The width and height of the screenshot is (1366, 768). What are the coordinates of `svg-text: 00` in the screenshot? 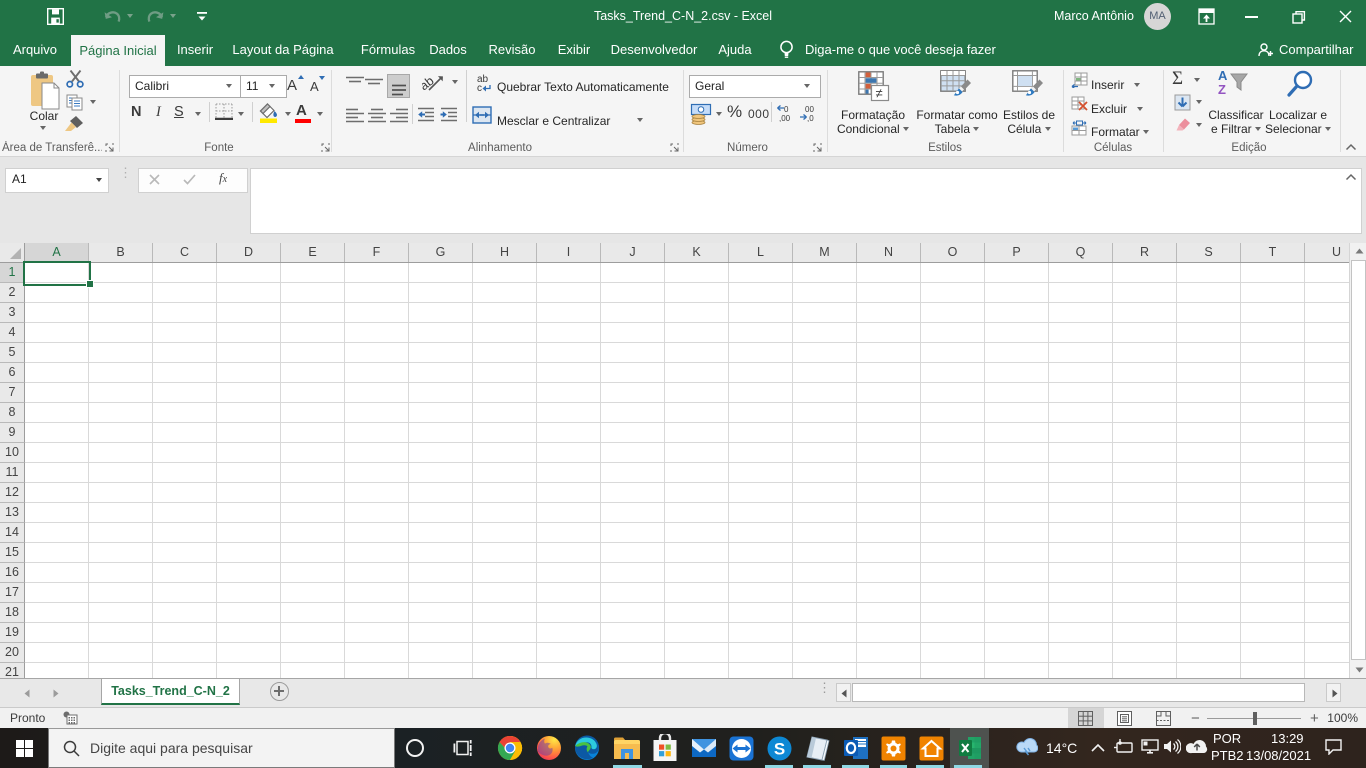 It's located at (809, 109).